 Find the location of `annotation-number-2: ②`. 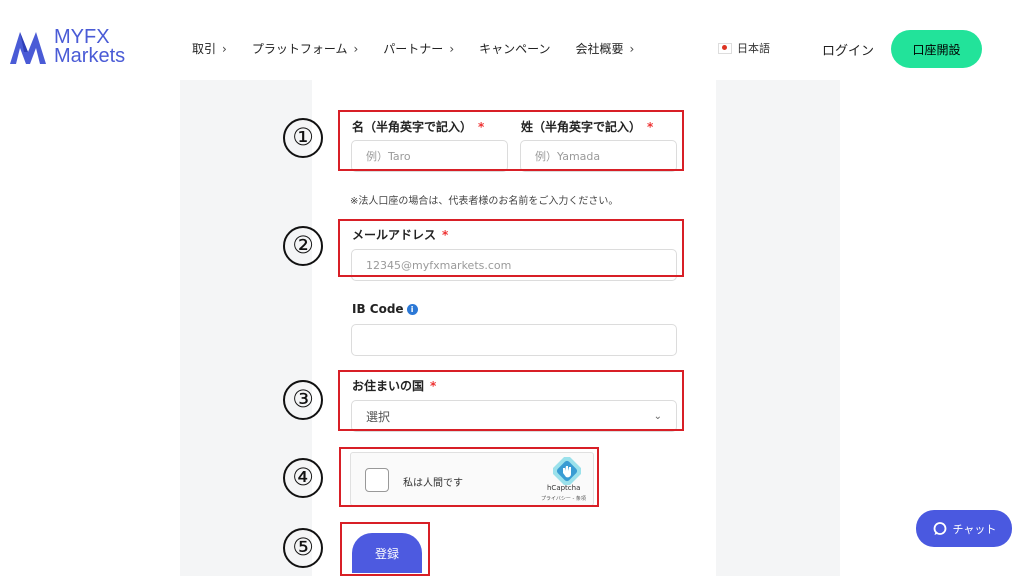

annotation-number-2: ② is located at coordinates (303, 246).